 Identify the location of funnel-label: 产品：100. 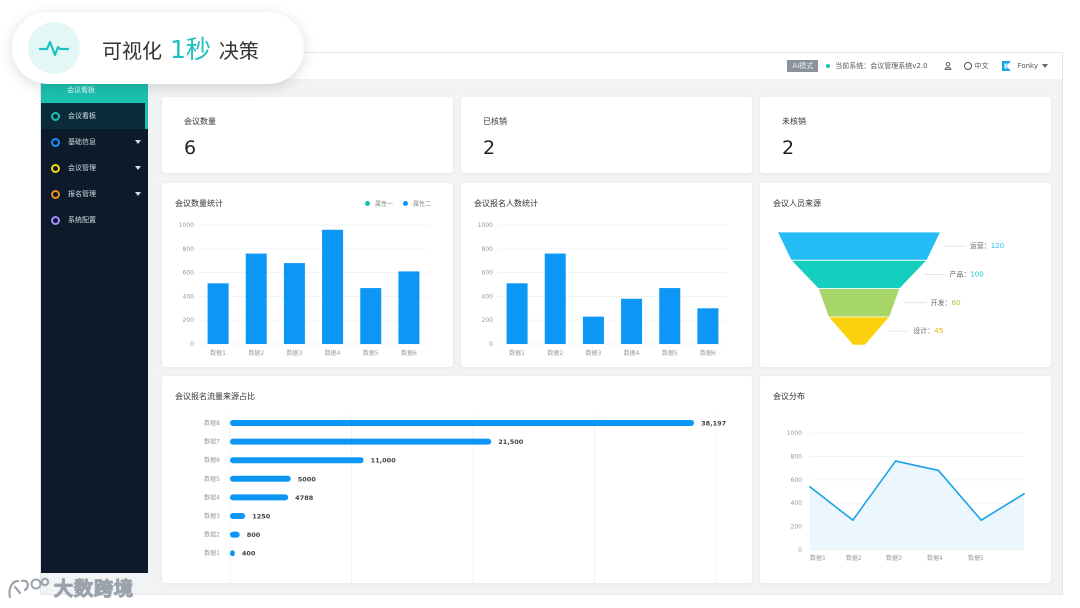
(966, 273).